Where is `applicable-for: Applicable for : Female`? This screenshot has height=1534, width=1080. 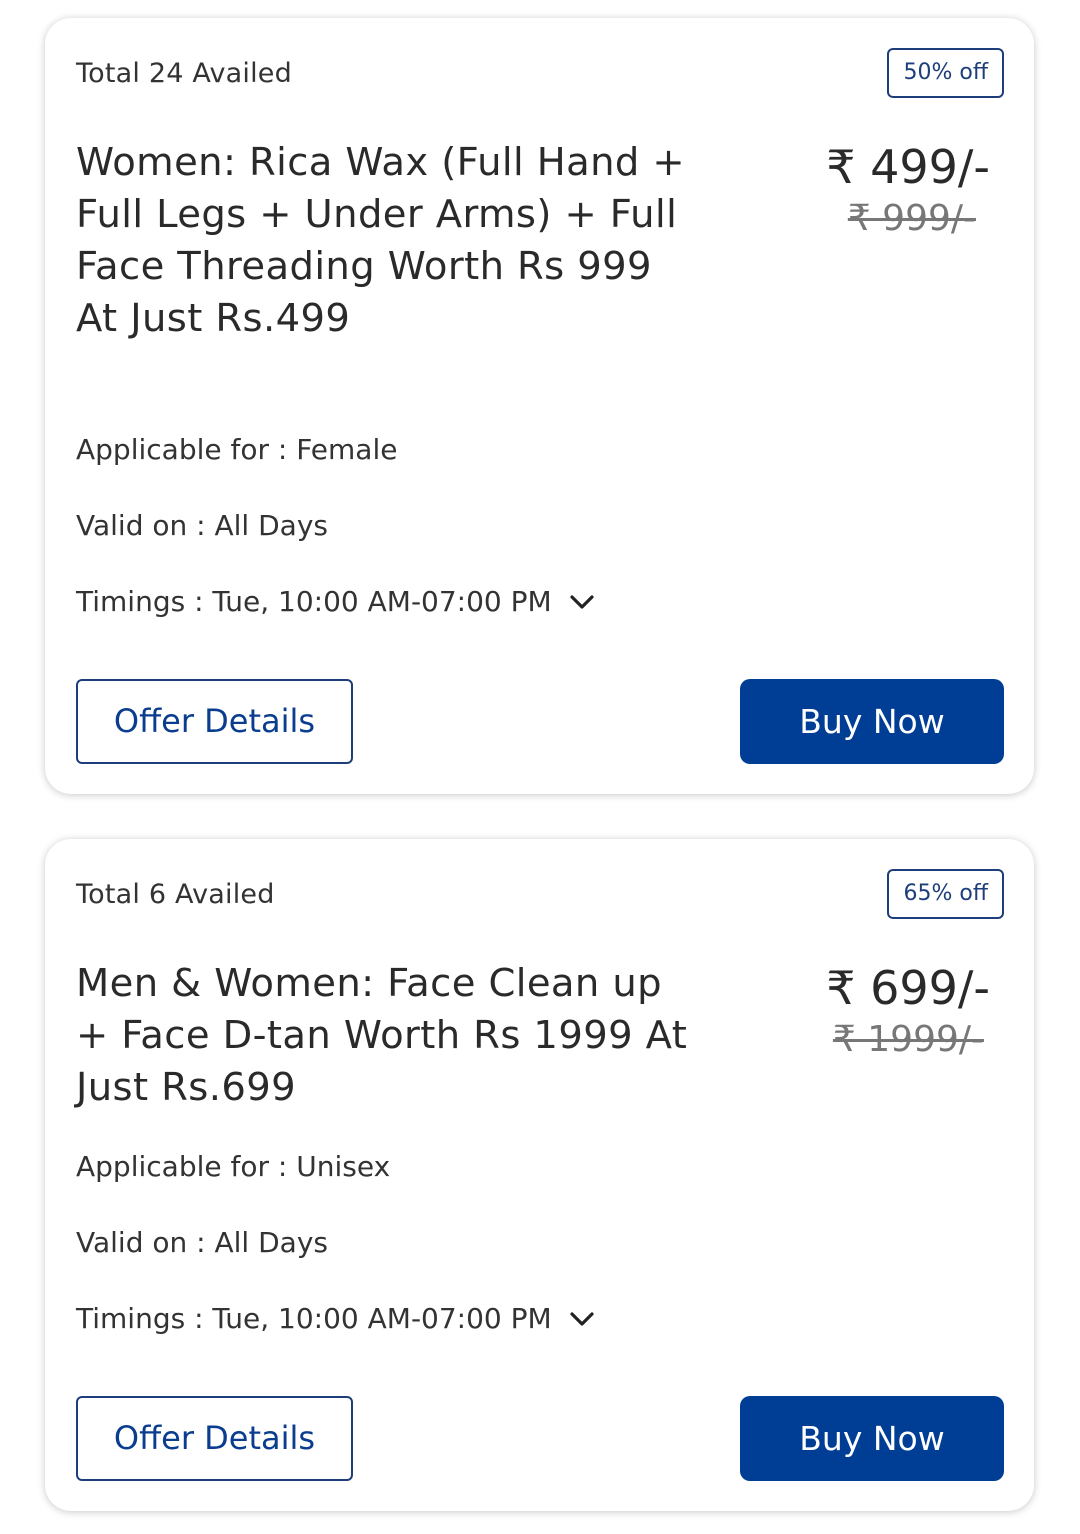 applicable-for: Applicable for : Female is located at coordinates (237, 449).